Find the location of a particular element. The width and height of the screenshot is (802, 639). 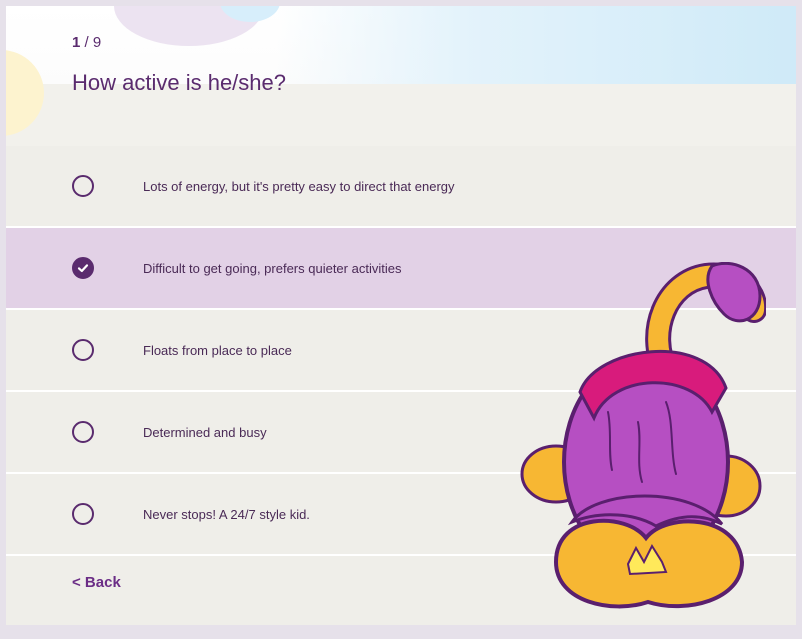

answer-option-label: Floats from place to place is located at coordinates (217, 350).